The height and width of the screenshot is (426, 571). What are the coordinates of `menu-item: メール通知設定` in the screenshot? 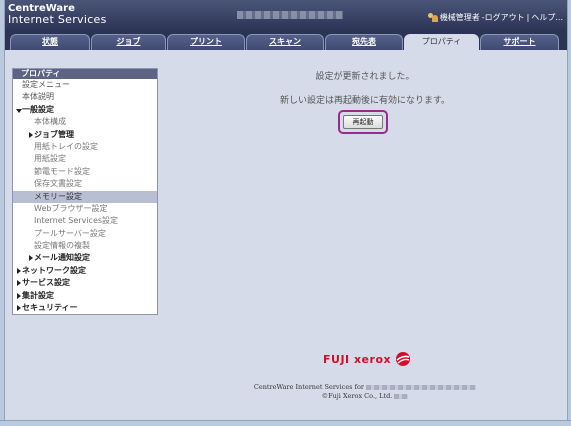 It's located at (85, 258).